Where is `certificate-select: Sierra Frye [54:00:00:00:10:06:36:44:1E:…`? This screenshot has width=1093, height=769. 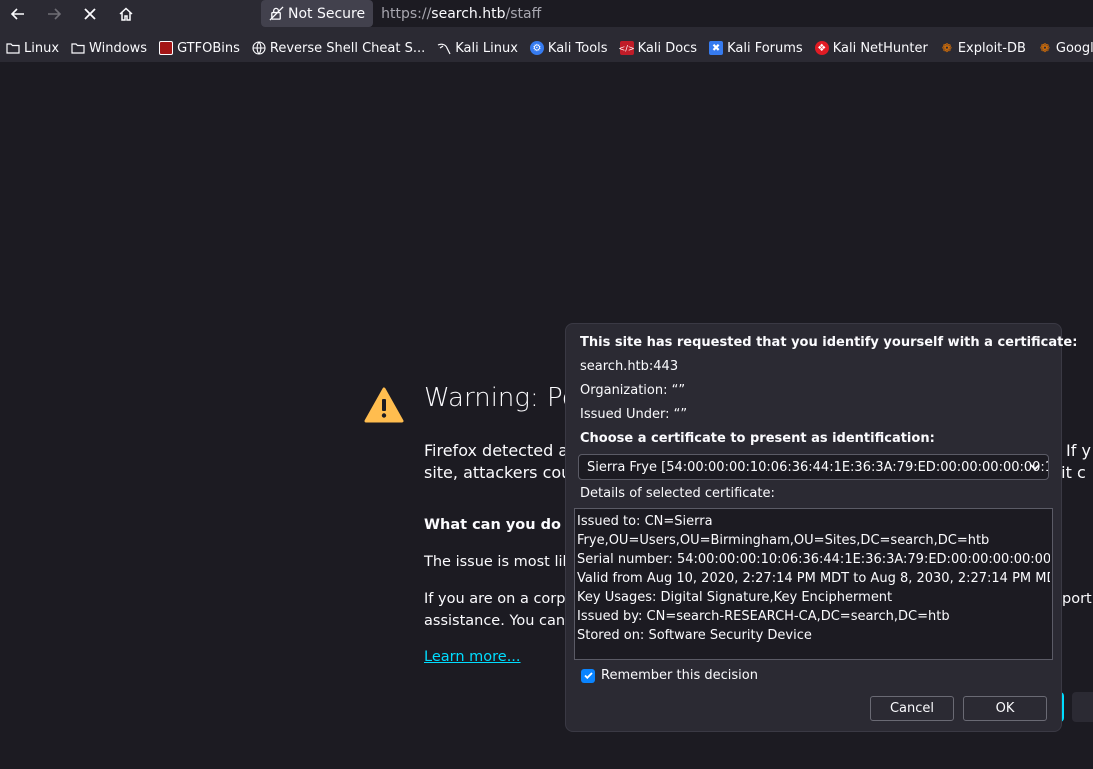 certificate-select: Sierra Frye [54:00:00:00:10:06:36:44:1E:… is located at coordinates (813, 467).